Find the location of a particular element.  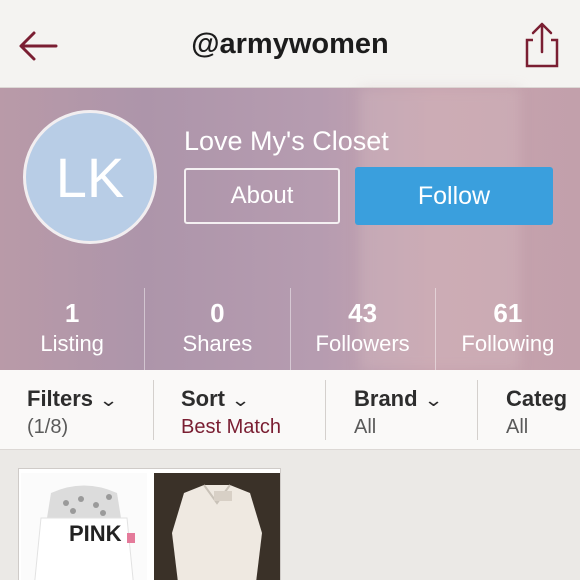

listing-photo-sweatshirt: PINK is located at coordinates (84, 526).